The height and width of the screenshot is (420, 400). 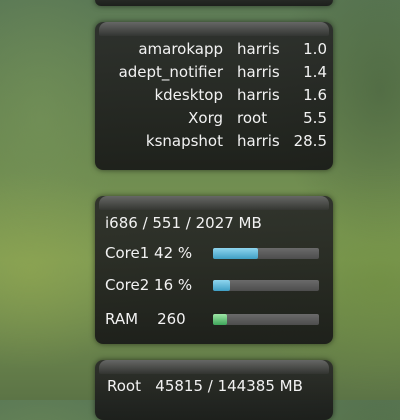 I want to click on top-panel-stub, so click(x=214, y=3).